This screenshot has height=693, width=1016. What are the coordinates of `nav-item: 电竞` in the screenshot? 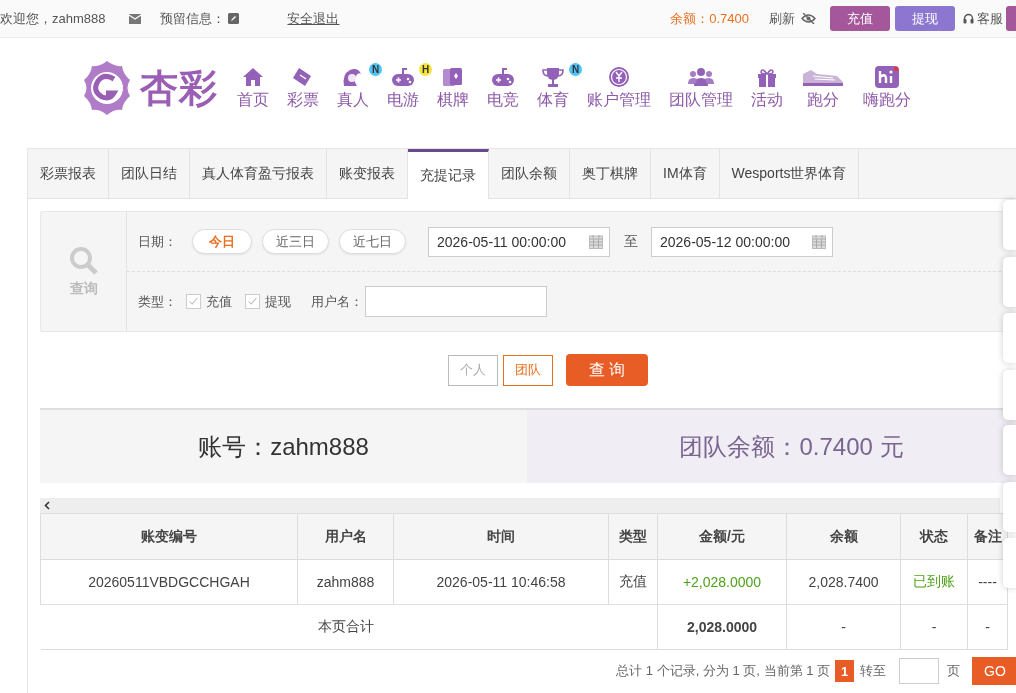 It's located at (503, 88).